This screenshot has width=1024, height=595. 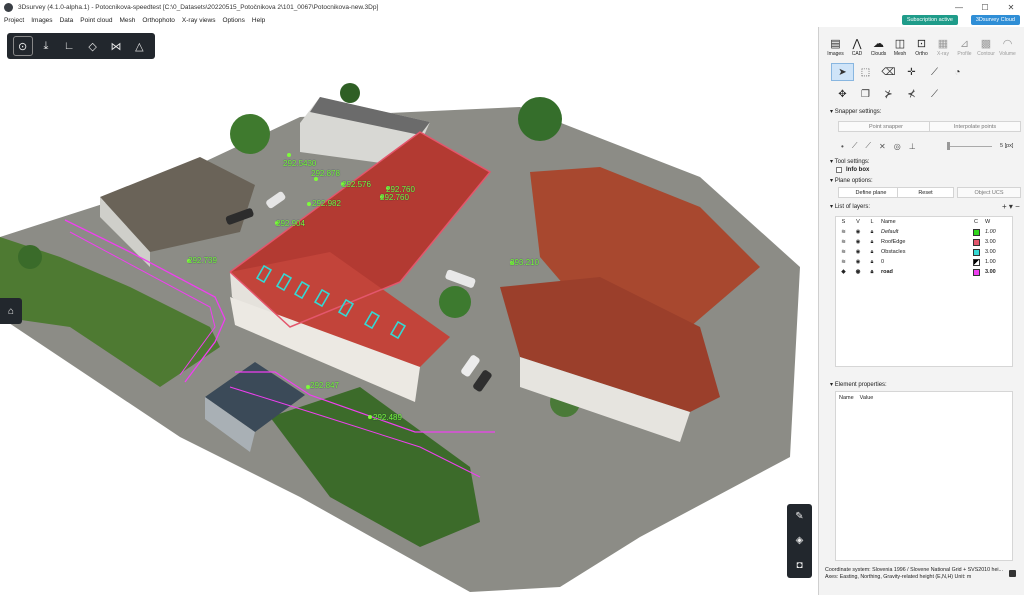 What do you see at coordinates (948, 146) in the screenshot?
I see `snap-radius-knob` at bounding box center [948, 146].